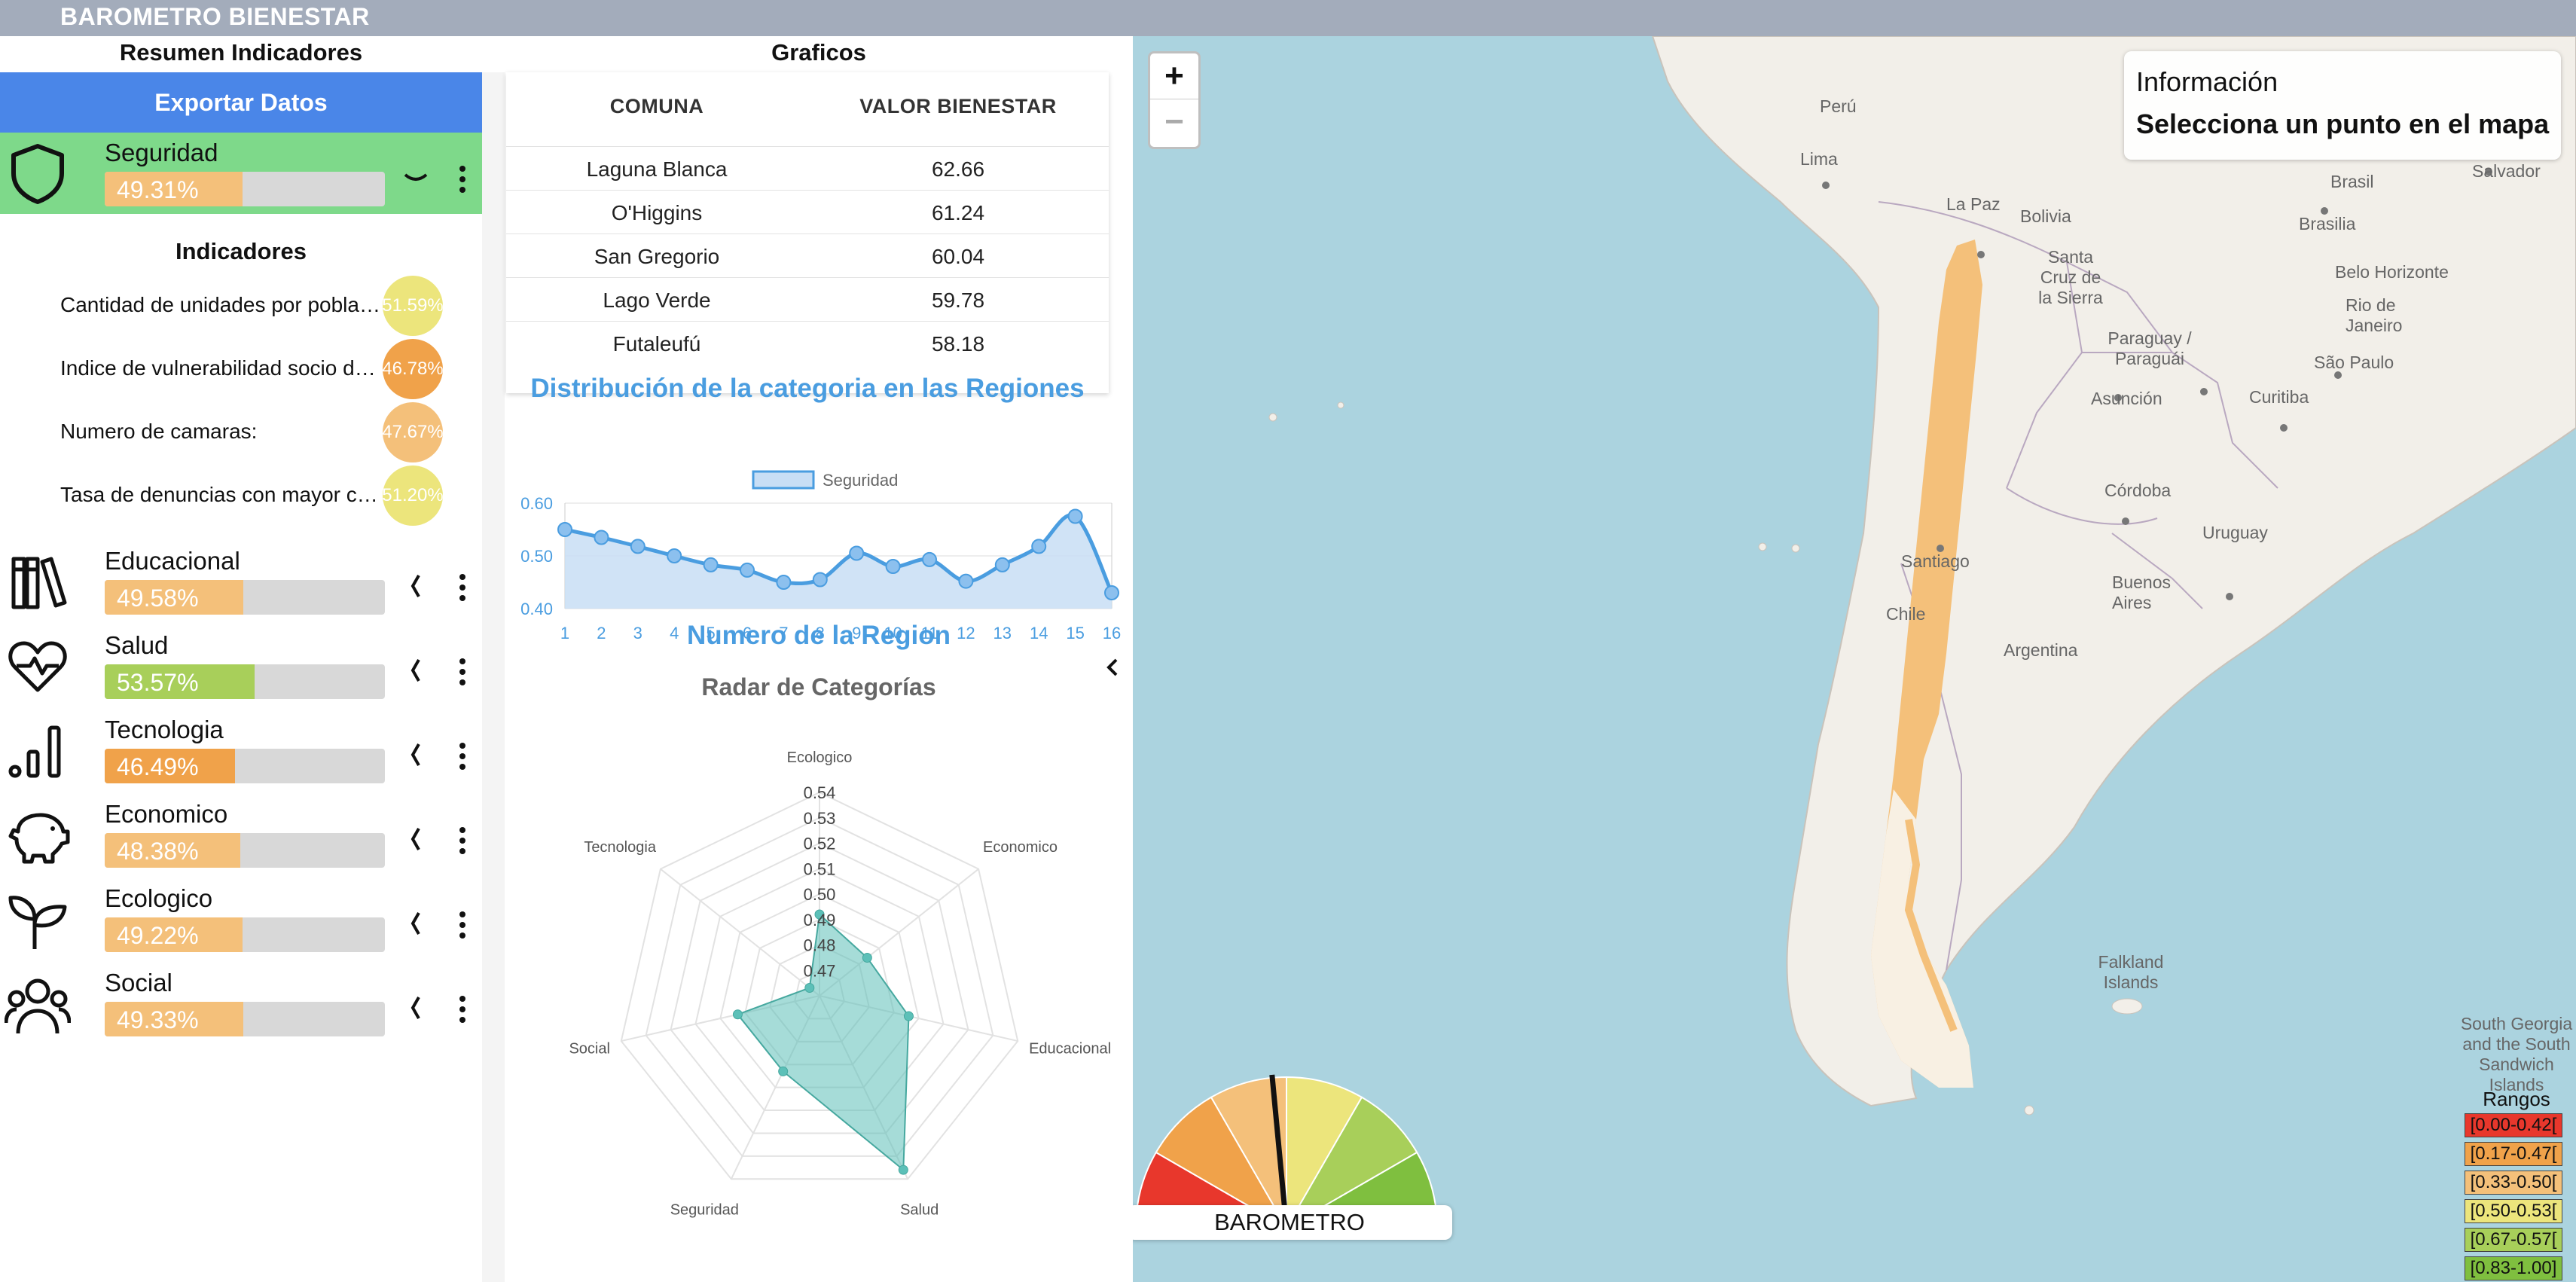  What do you see at coordinates (158, 598) in the screenshot?
I see `category-value: 49.58%` at bounding box center [158, 598].